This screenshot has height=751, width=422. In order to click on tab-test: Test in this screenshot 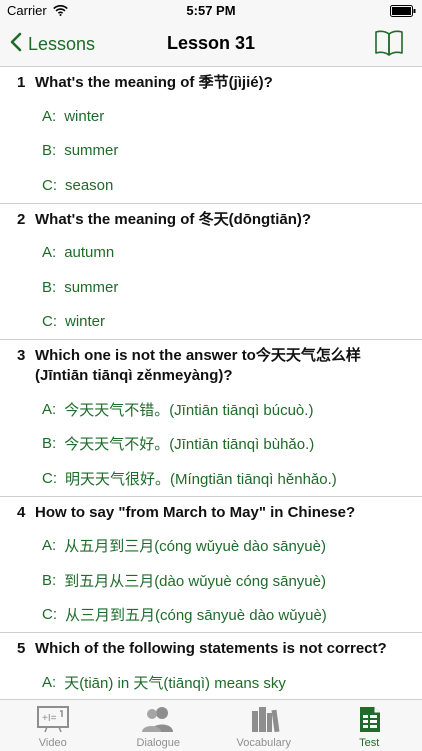, I will do `click(369, 725)`.